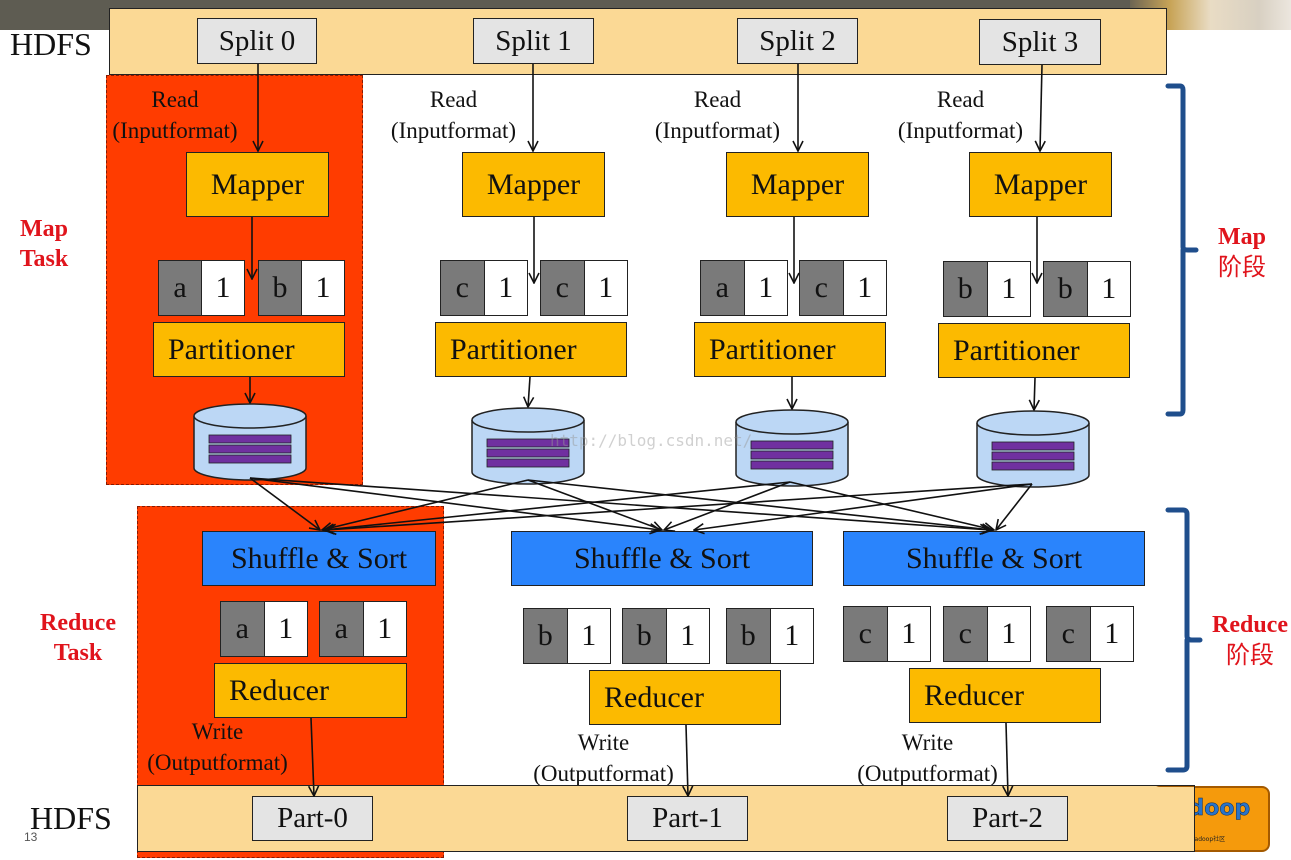  I want to click on watermark: http://blog.csdn.net/, so click(651, 440).